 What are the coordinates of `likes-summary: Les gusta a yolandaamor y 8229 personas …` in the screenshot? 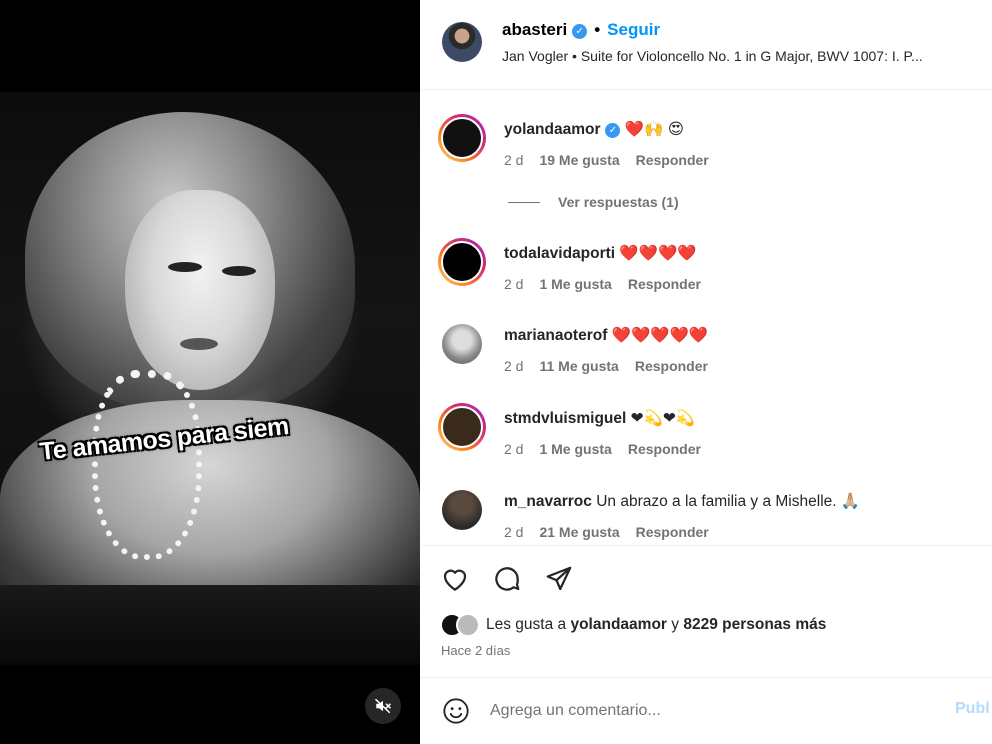 It's located at (633, 625).